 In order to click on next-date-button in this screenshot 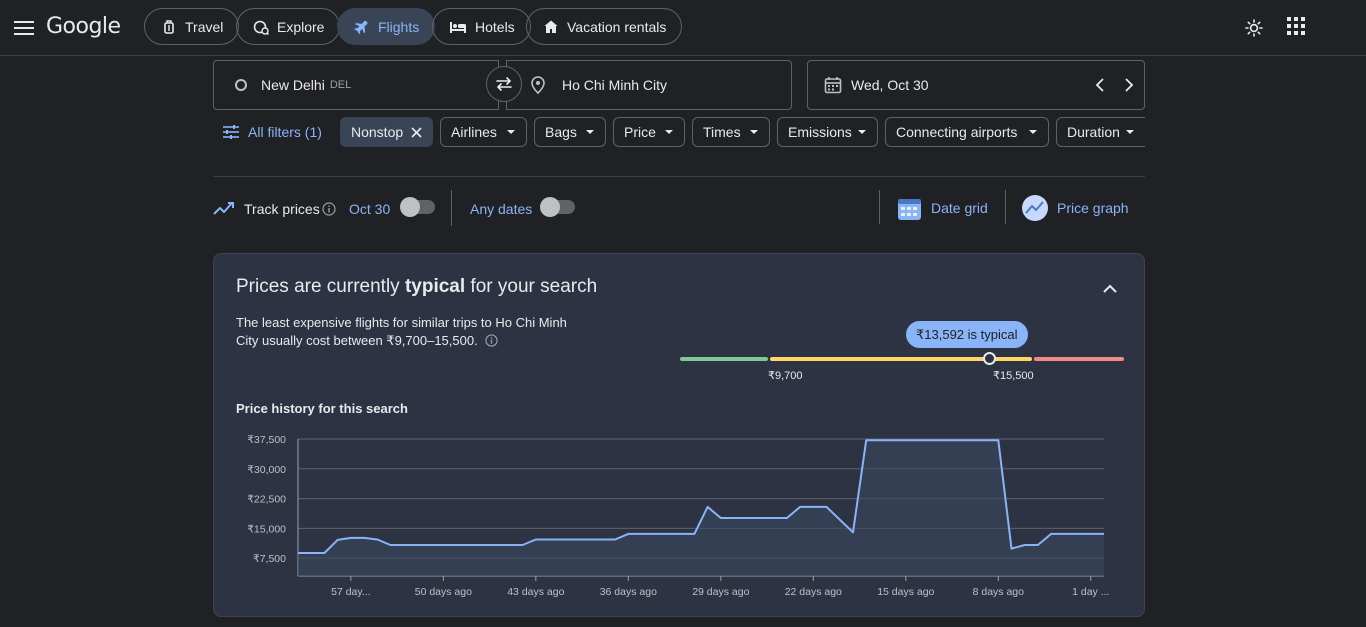, I will do `click(1129, 85)`.